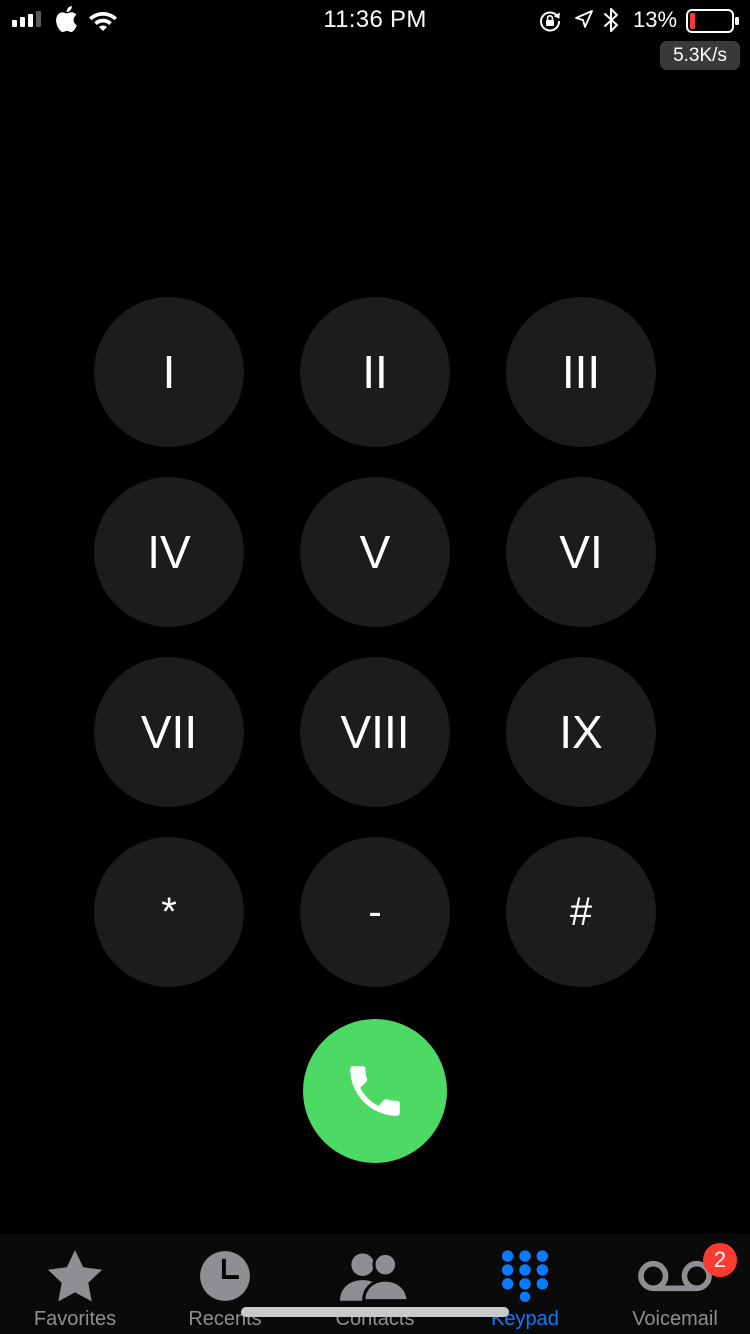 The image size is (750, 1334). What do you see at coordinates (375, 732) in the screenshot?
I see `key-8: VIII` at bounding box center [375, 732].